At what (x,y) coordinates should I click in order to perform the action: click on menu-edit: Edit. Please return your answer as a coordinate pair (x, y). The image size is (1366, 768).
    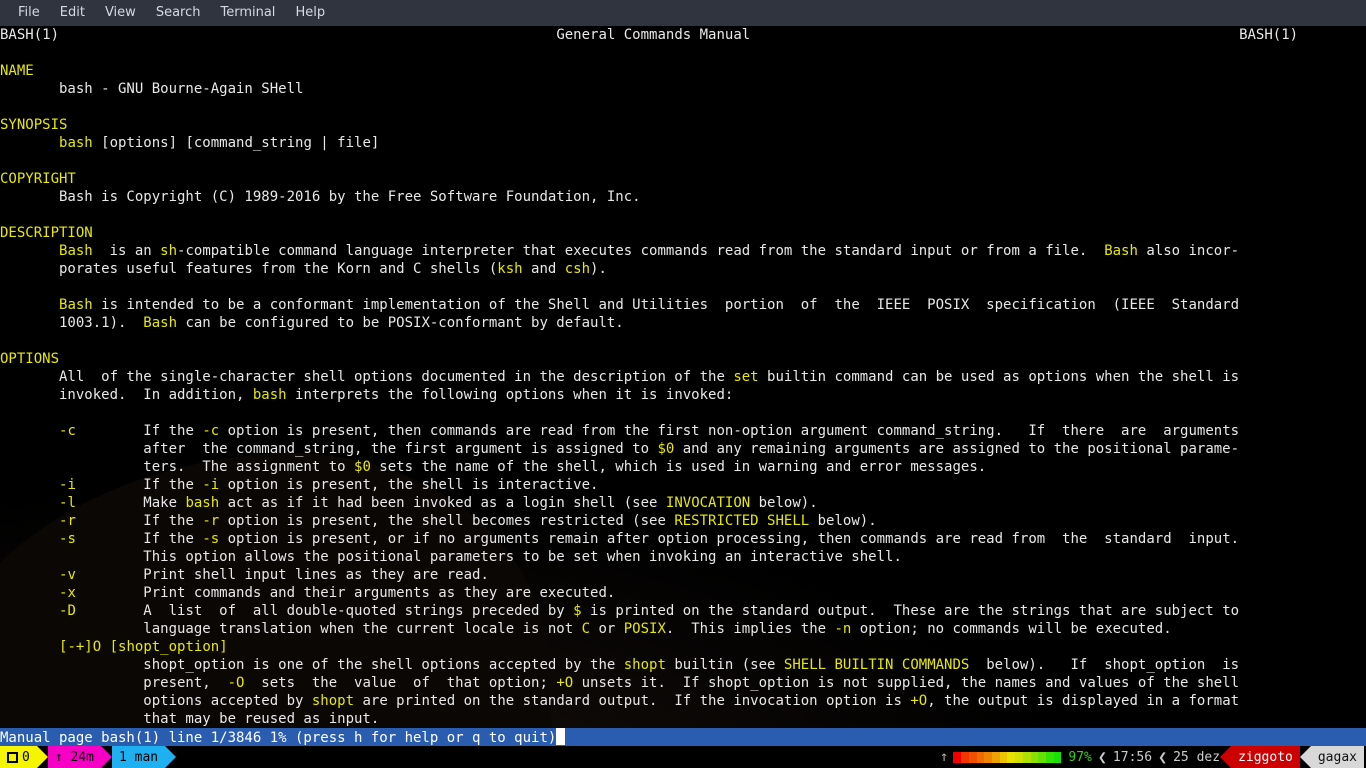
    Looking at the image, I should click on (72, 13).